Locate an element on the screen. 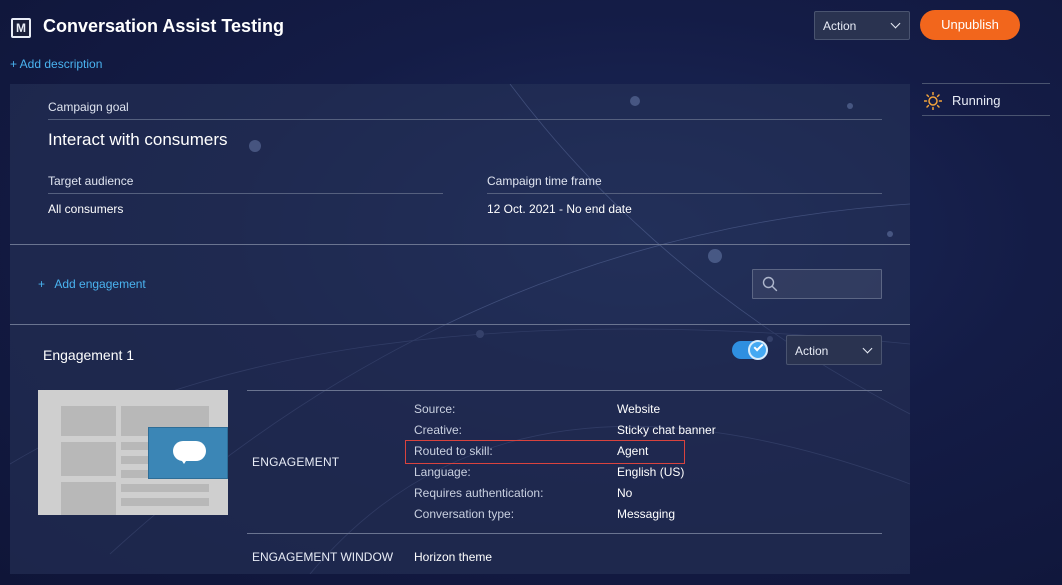 This screenshot has width=1062, height=585. routed-to-skill-label: Routed to skill: is located at coordinates (453, 451).